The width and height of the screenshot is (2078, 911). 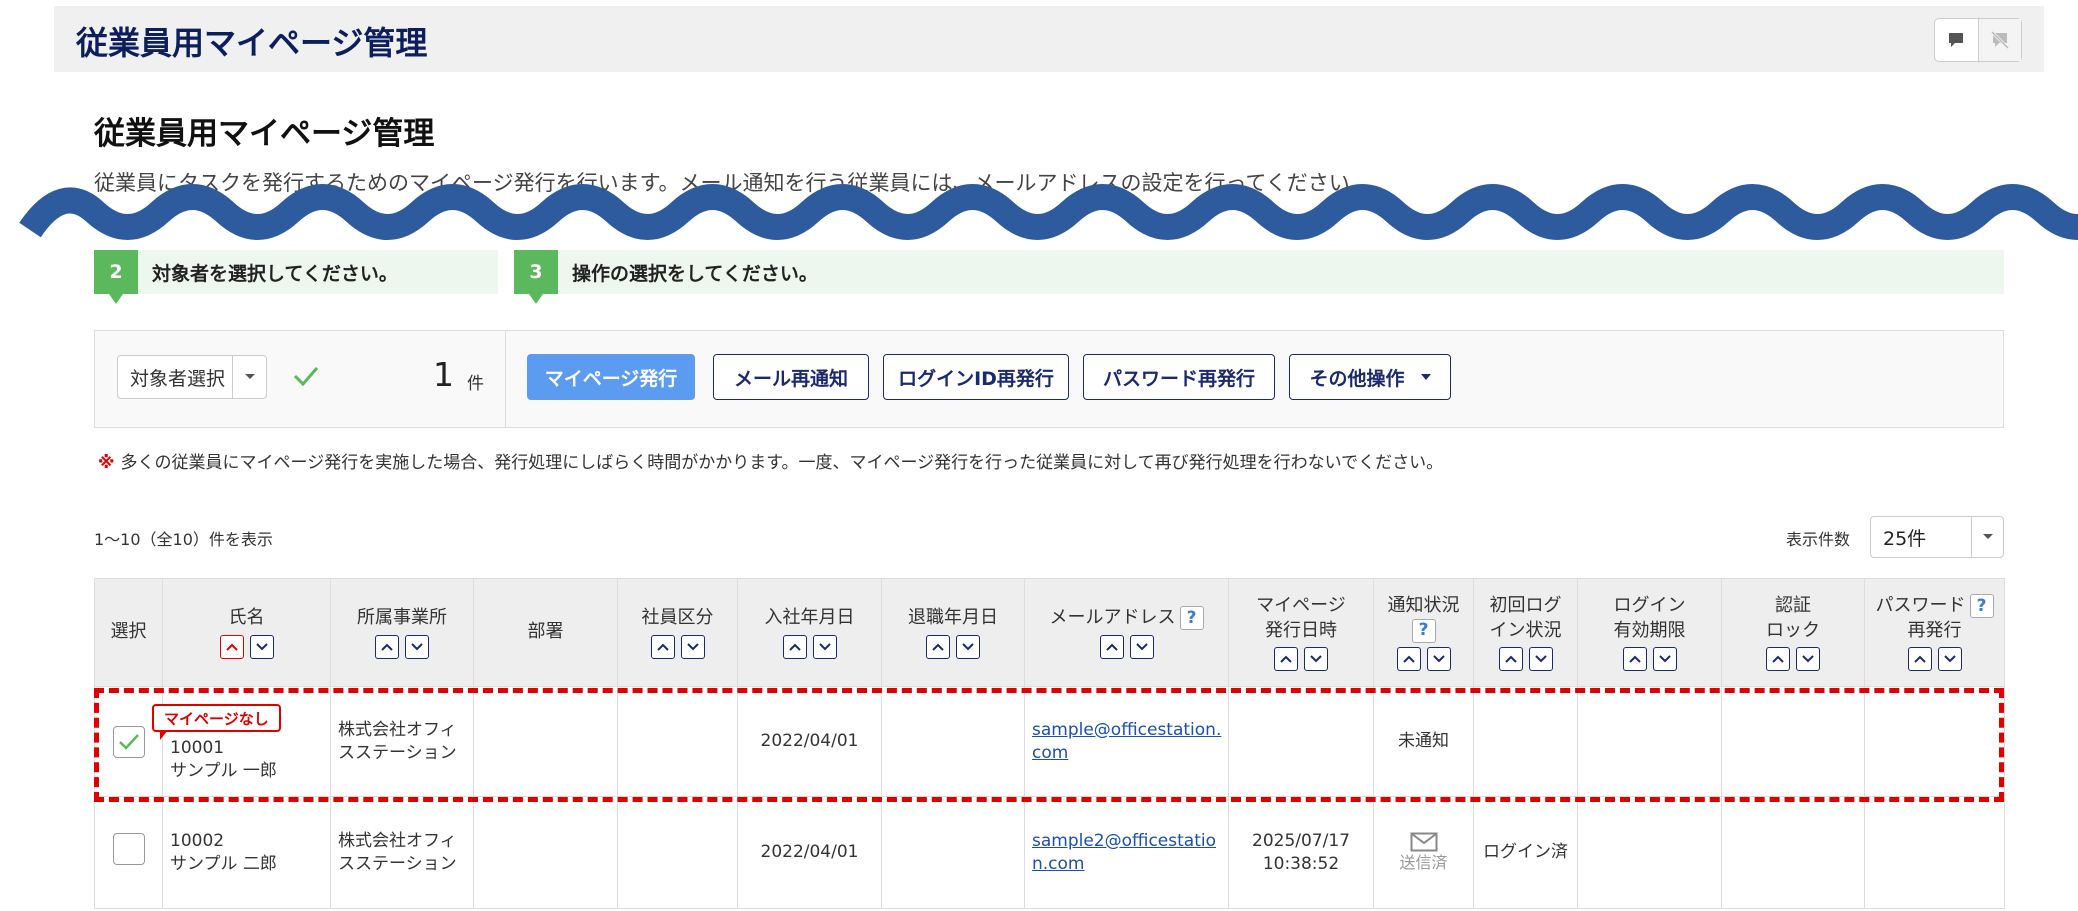 What do you see at coordinates (1301, 741) in the screenshot?
I see `issue-datetime-cell` at bounding box center [1301, 741].